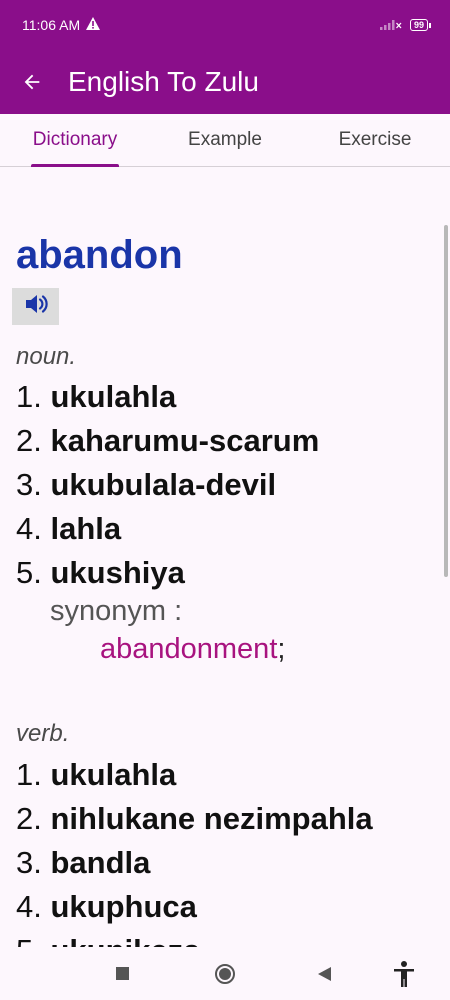  I want to click on headword: abandon, so click(99, 255).